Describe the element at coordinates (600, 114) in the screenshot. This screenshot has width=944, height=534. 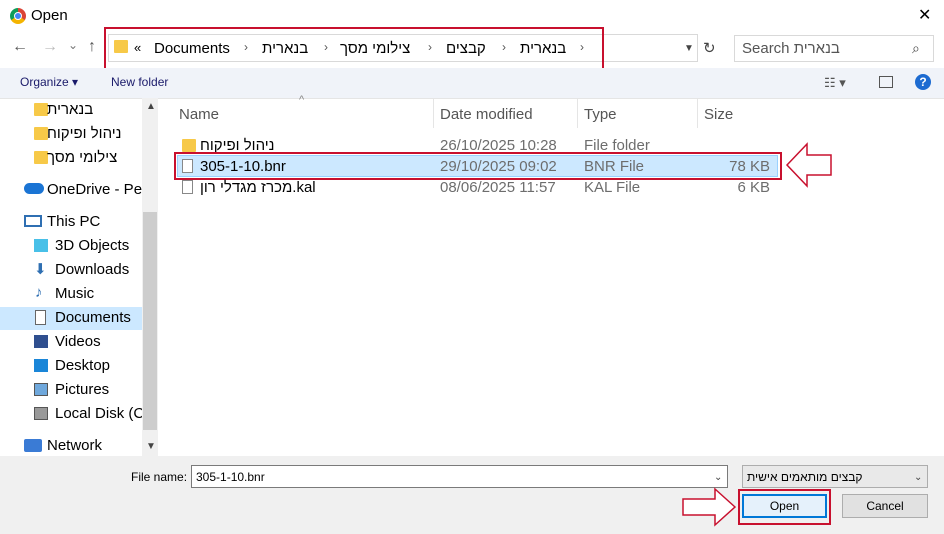
I see `column-header-type: Type` at that location.